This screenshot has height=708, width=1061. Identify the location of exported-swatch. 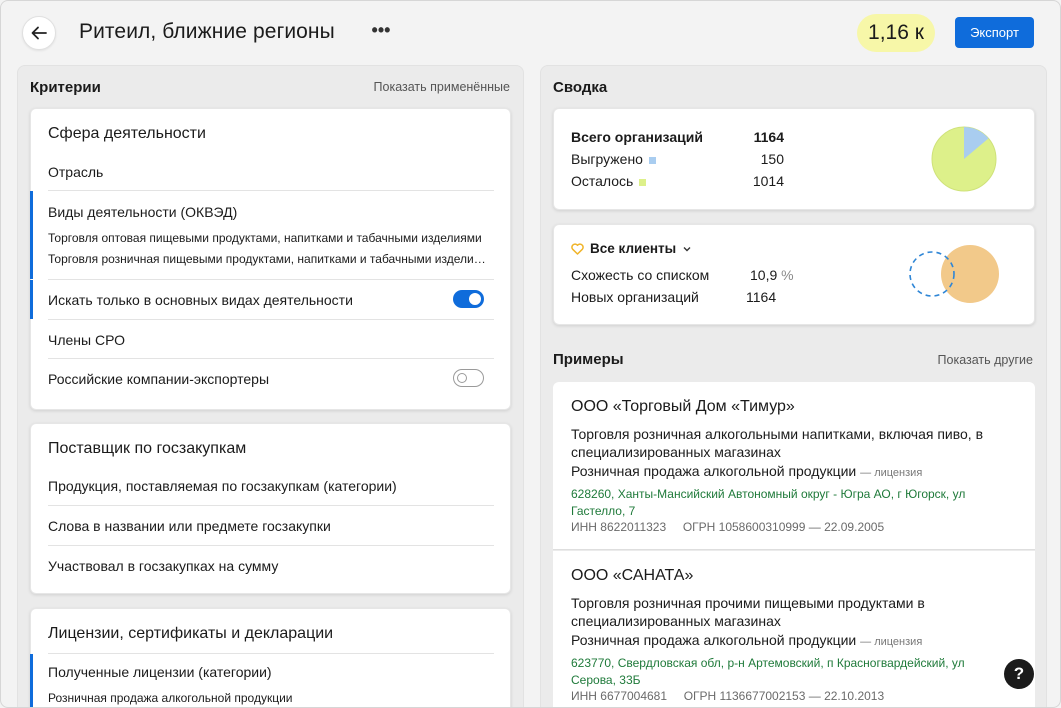
(652, 160).